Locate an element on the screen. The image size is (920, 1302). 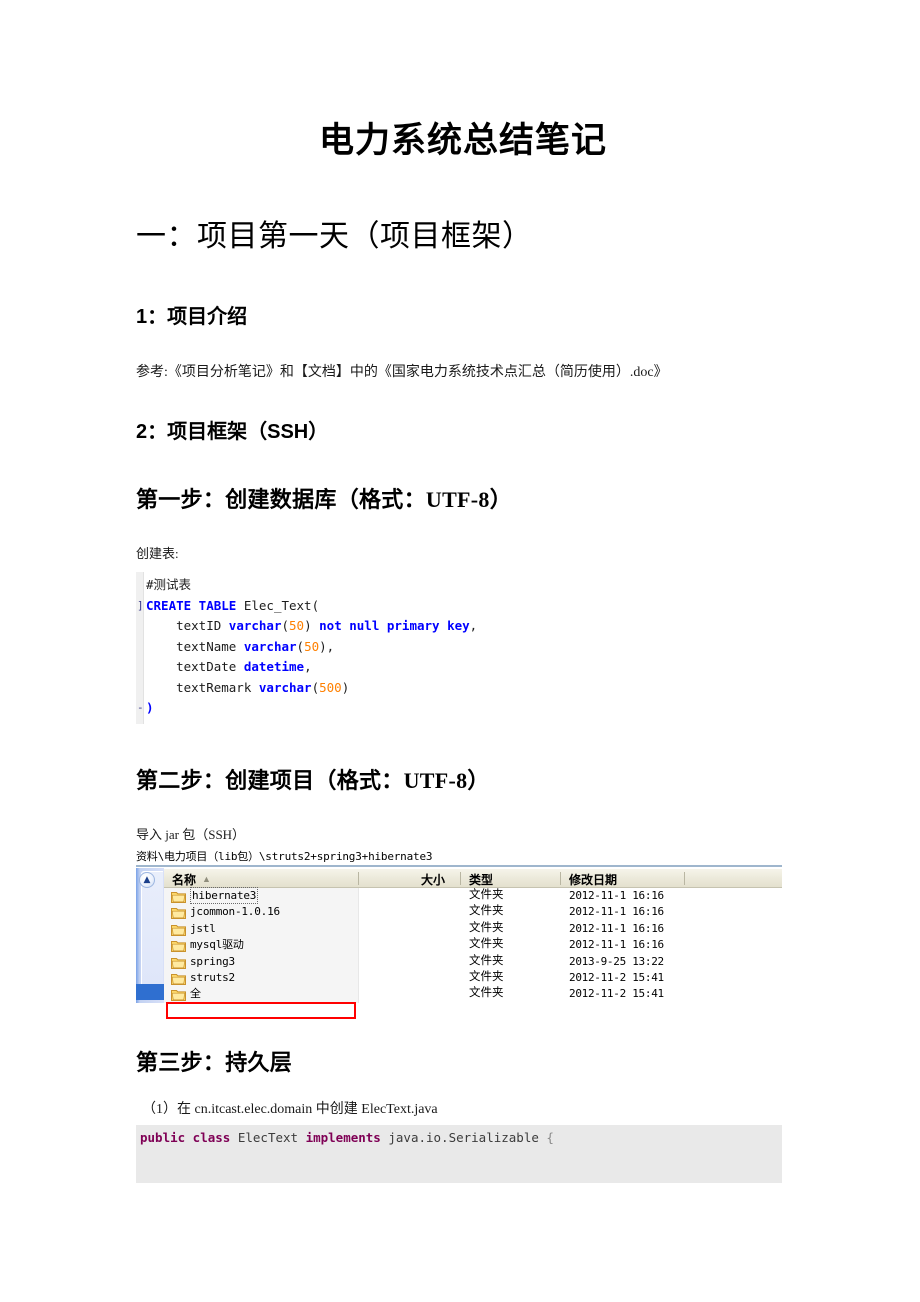
java-token: public class is located at coordinates (189, 1137).